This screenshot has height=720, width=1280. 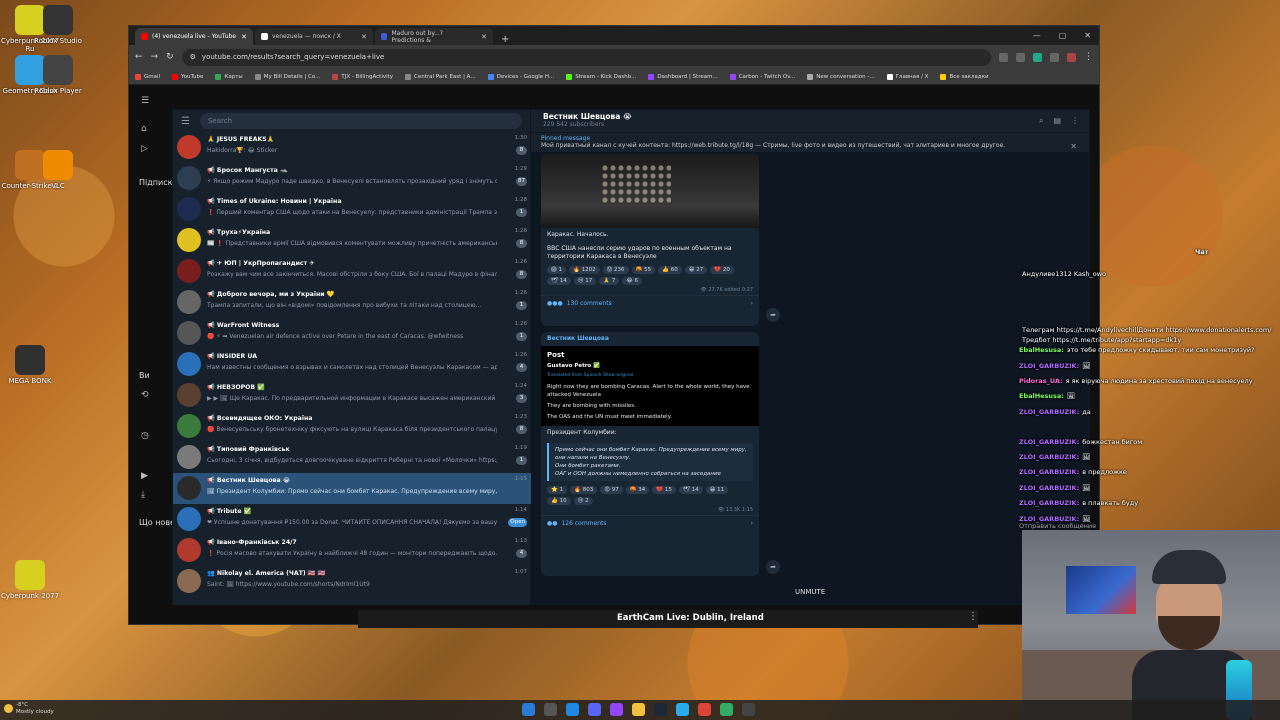 What do you see at coordinates (58, 75) in the screenshot?
I see `desktop-icon-roblox-player: Roblox Player` at bounding box center [58, 75].